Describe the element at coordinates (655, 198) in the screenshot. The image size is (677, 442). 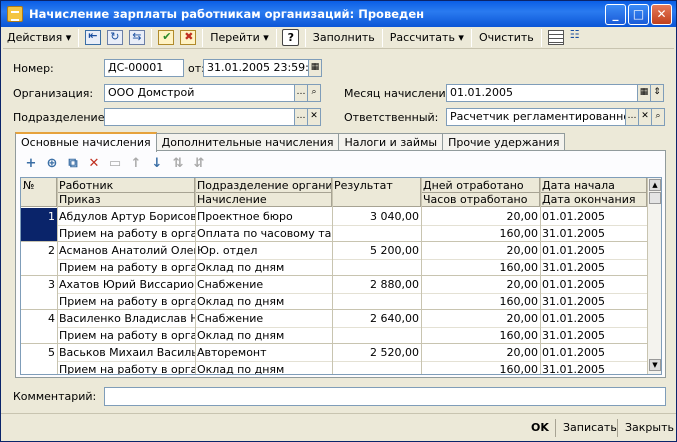
I see `scroll-thumb` at that location.